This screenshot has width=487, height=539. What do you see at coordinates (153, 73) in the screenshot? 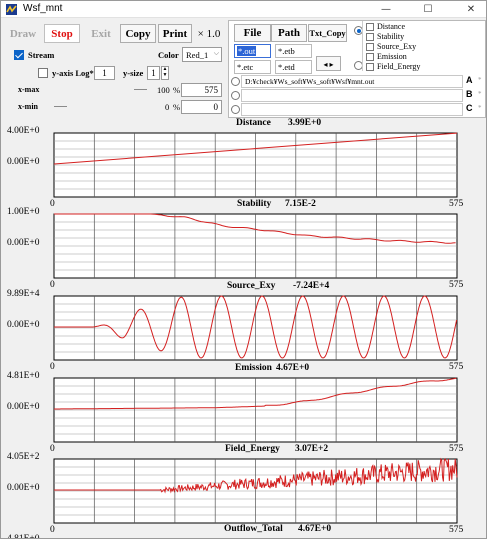
I see `y-size-input: 1` at bounding box center [153, 73].